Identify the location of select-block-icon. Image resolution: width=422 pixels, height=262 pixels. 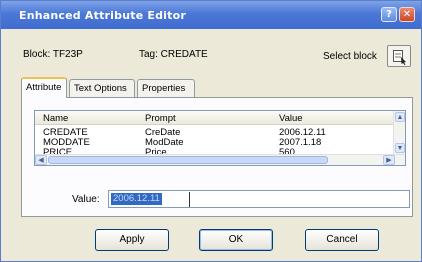
(399, 57).